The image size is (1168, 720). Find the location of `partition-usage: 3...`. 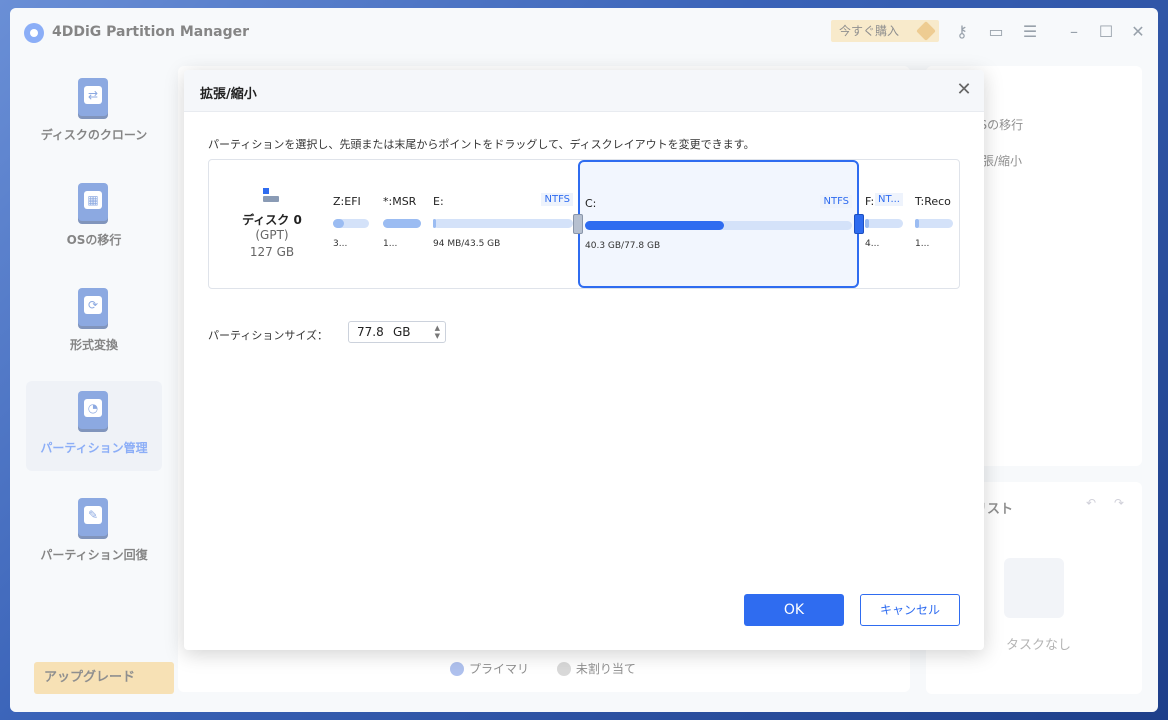

partition-usage: 3... is located at coordinates (340, 244).